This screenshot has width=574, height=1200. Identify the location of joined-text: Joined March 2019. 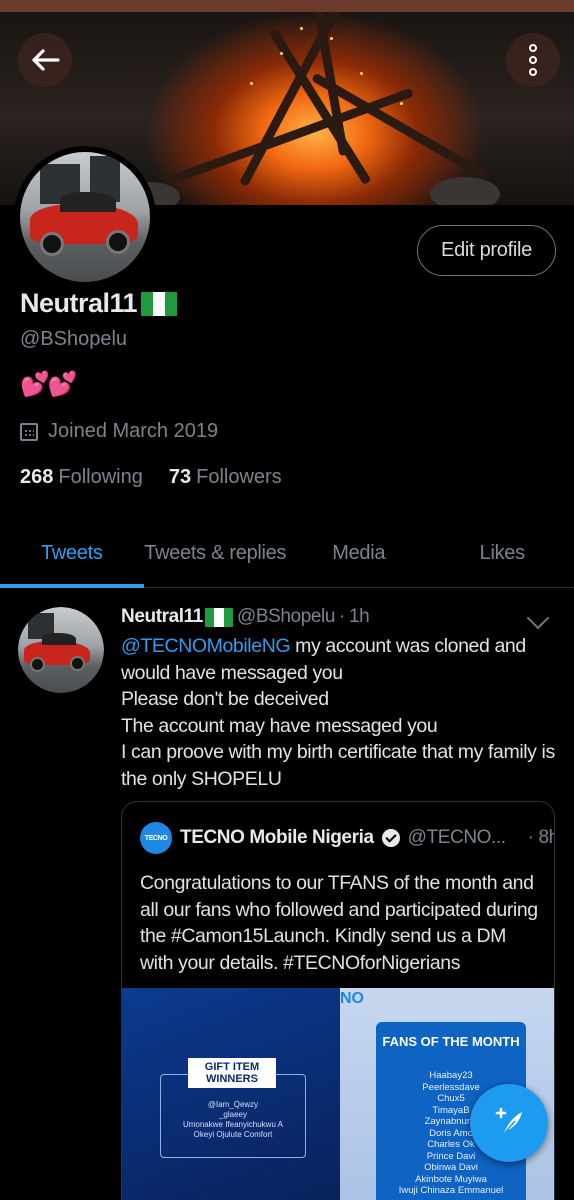
(133, 431).